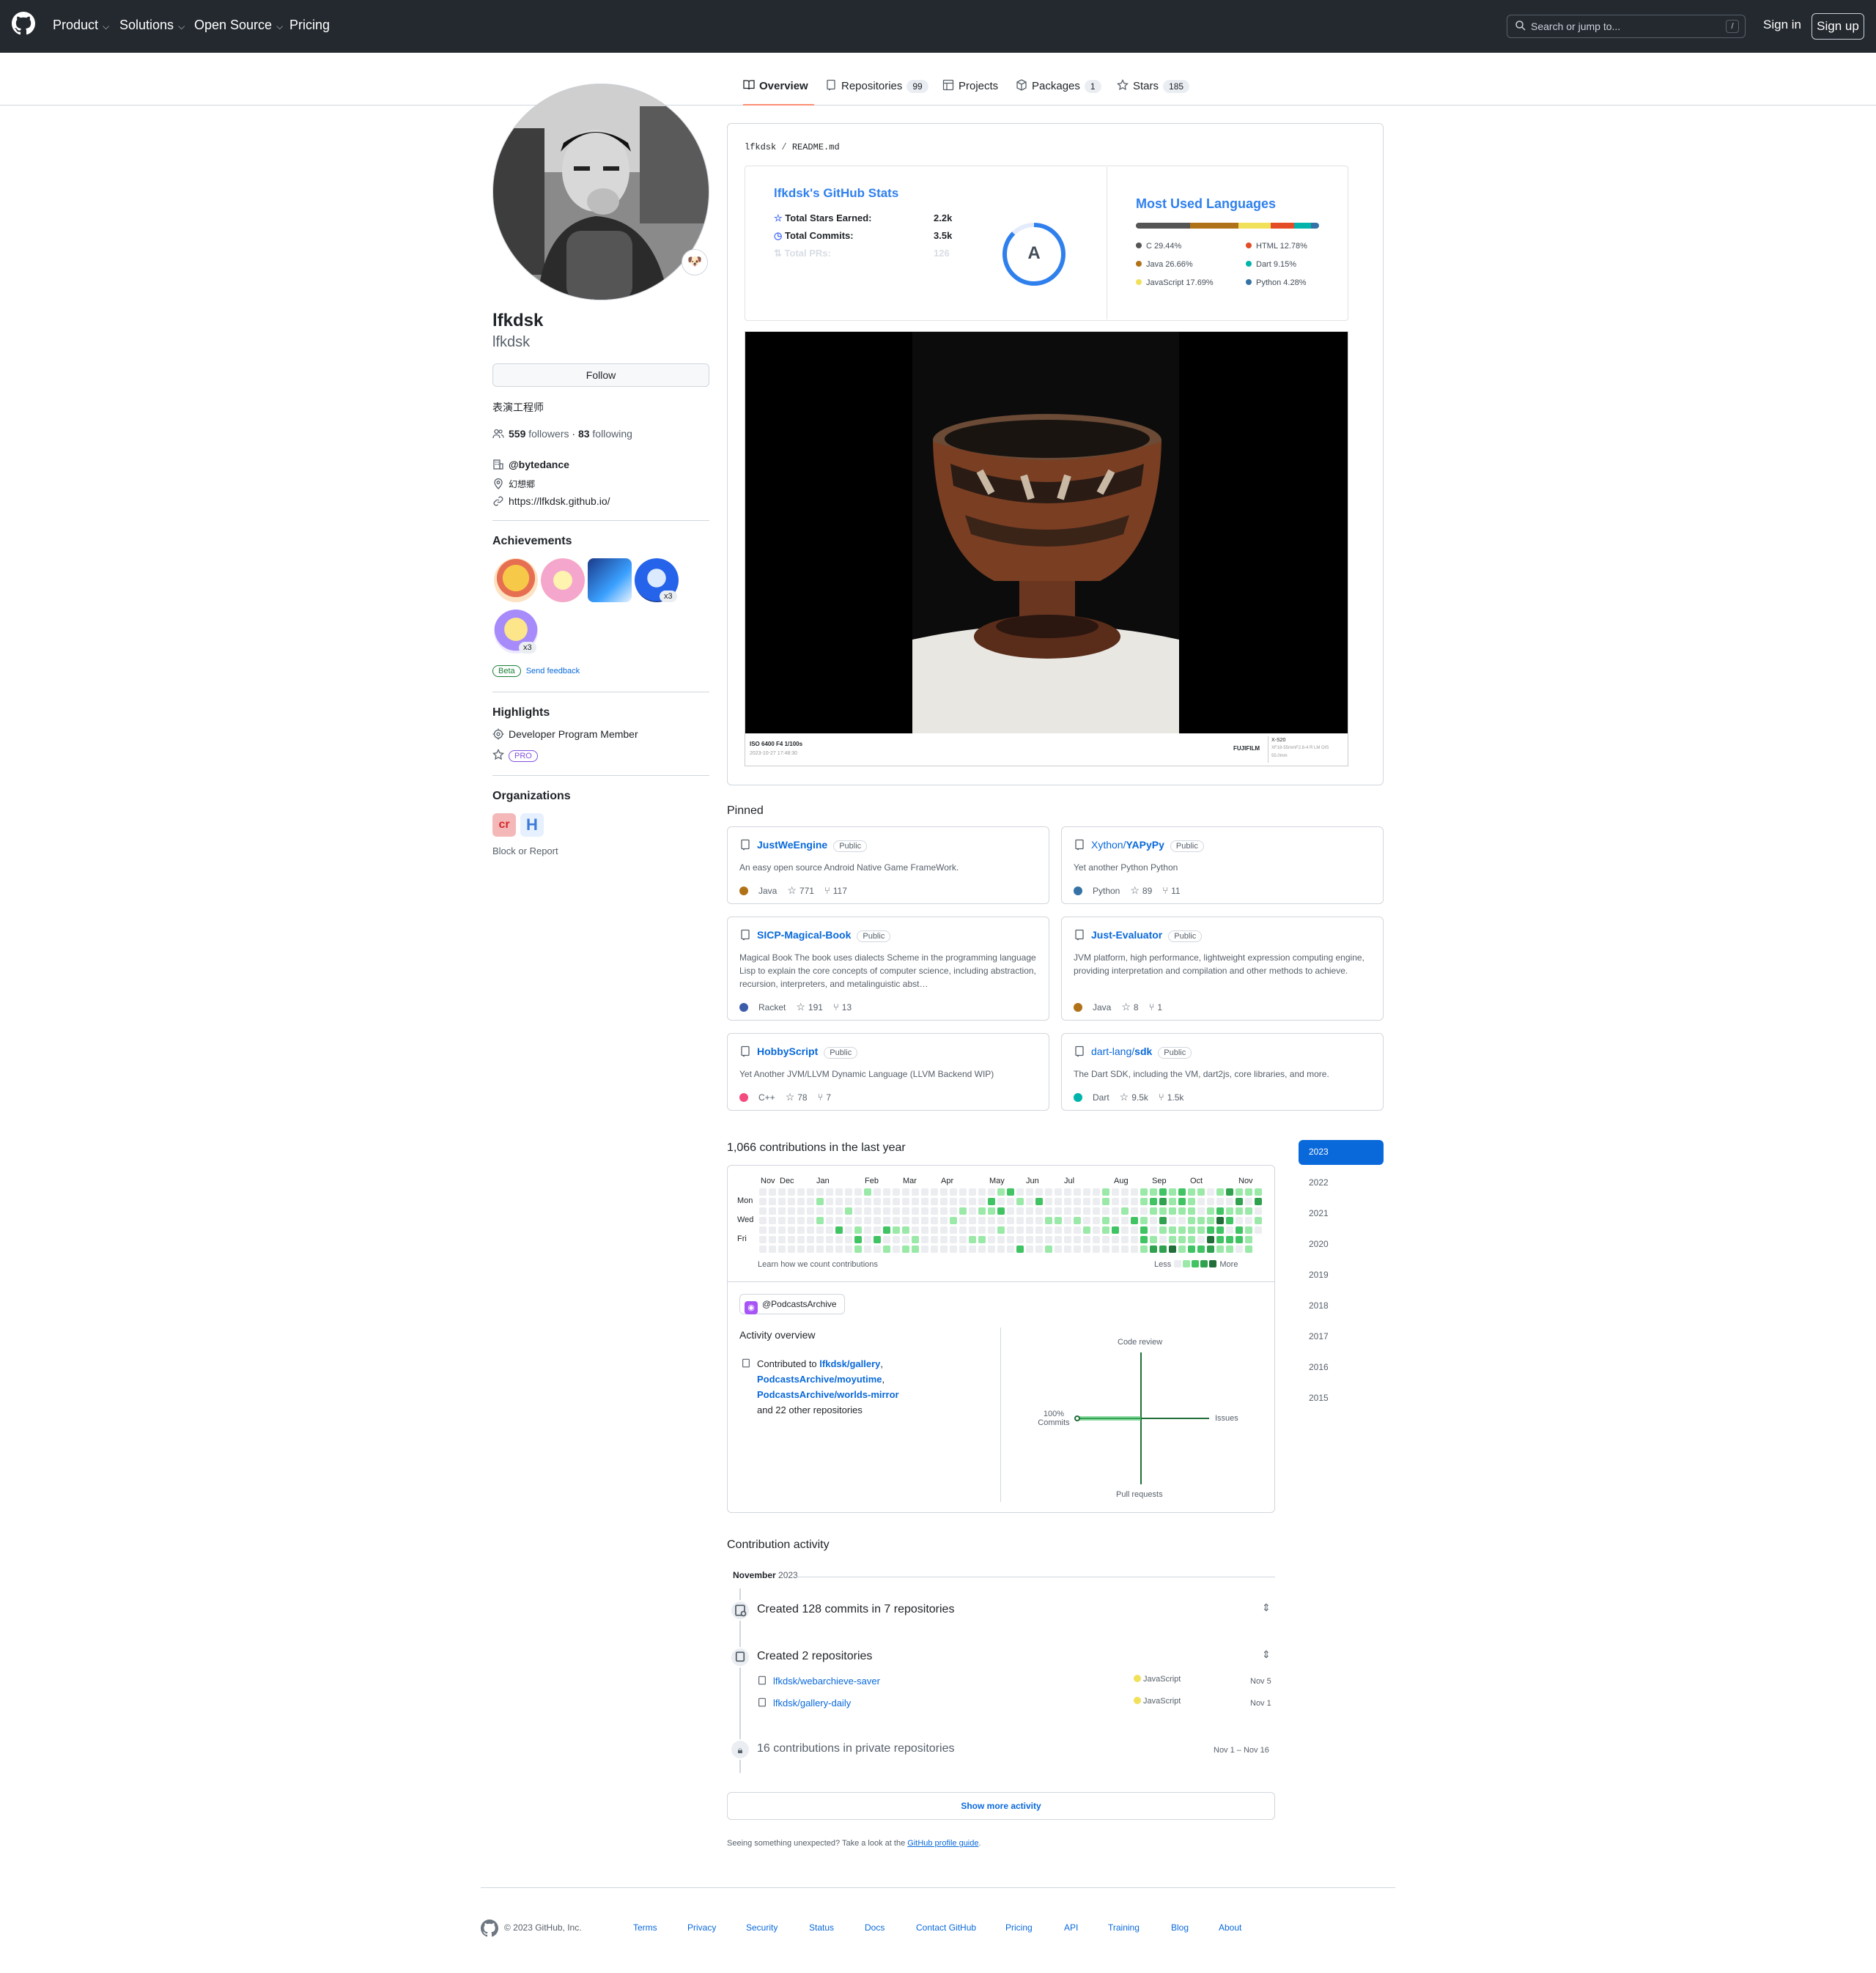 Image resolution: width=1876 pixels, height=1973 pixels. Describe the element at coordinates (81, 25) in the screenshot. I see `nav-product: Product ⌵` at that location.